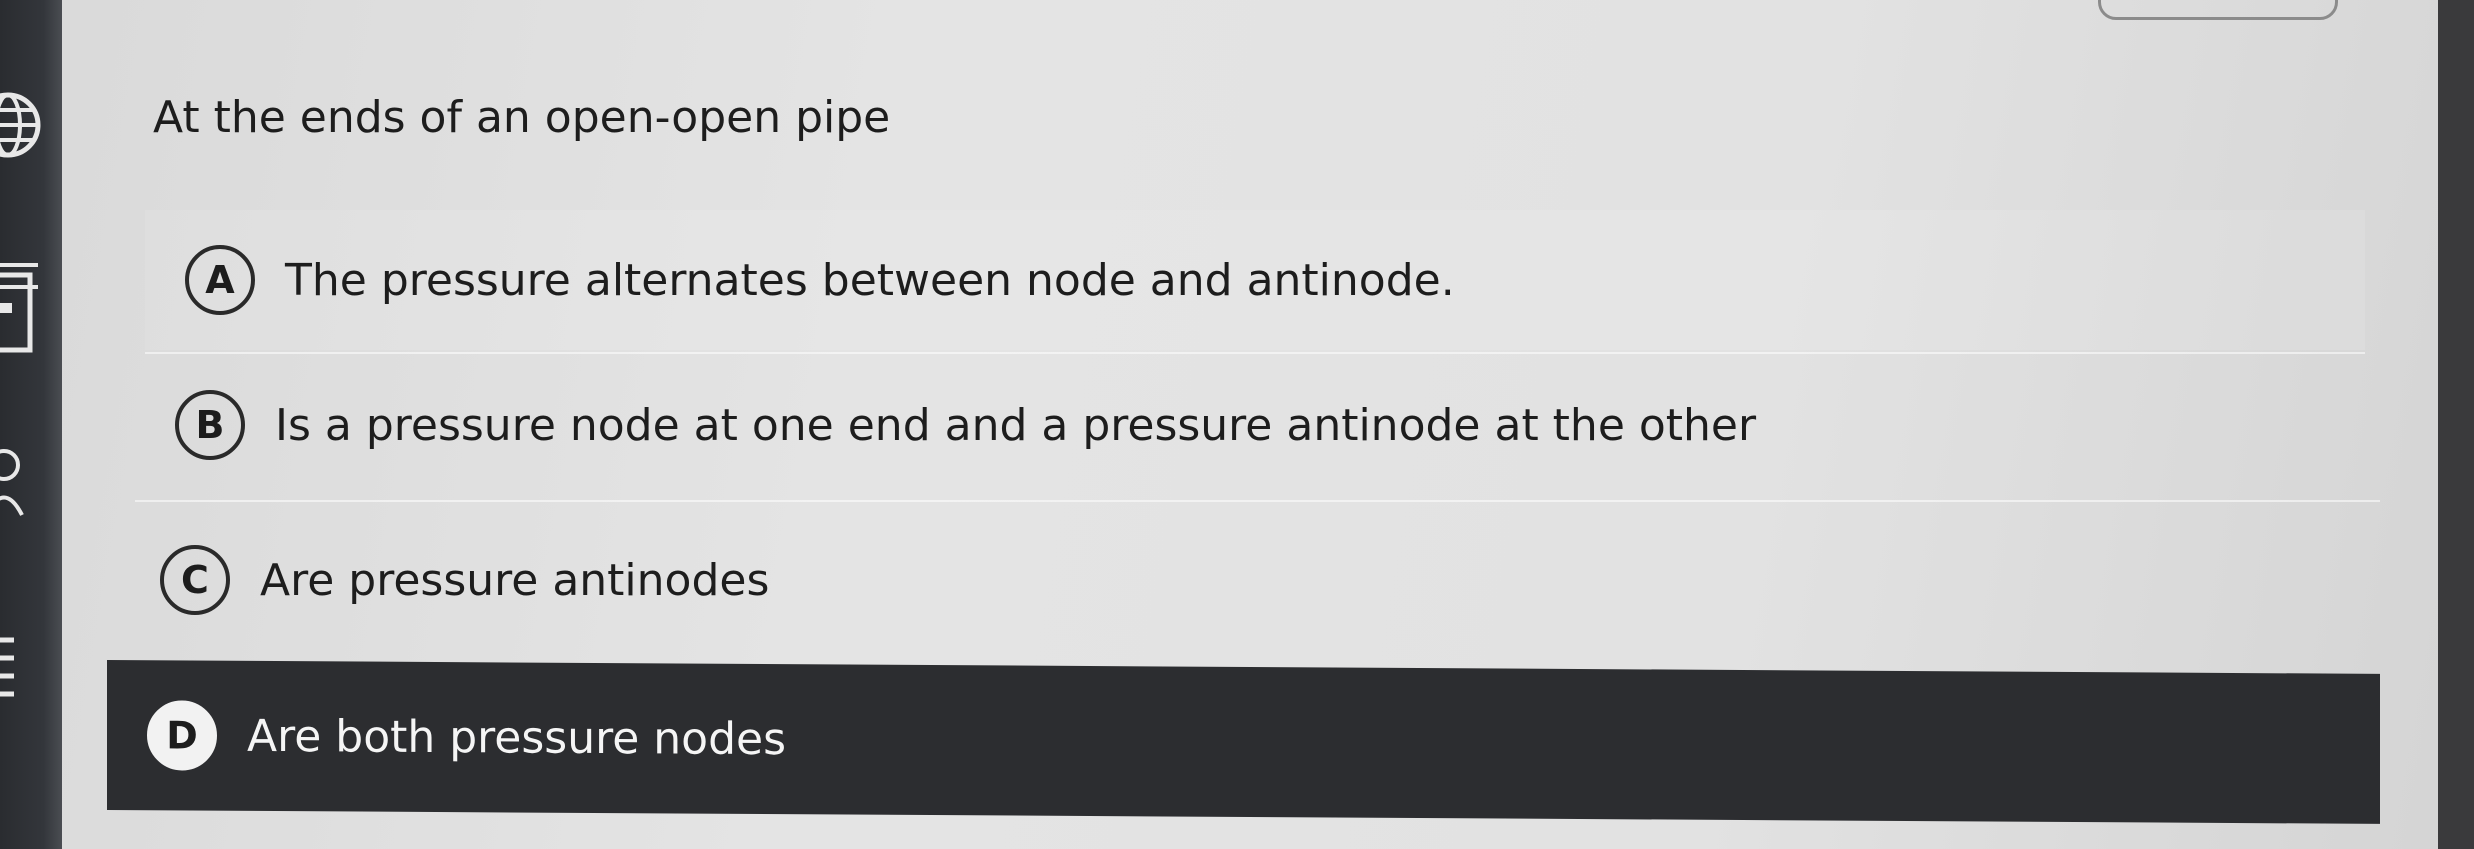 This screenshot has height=849, width=2474. Describe the element at coordinates (515, 580) in the screenshot. I see `option-c-text: Are pressure antinodes` at that location.